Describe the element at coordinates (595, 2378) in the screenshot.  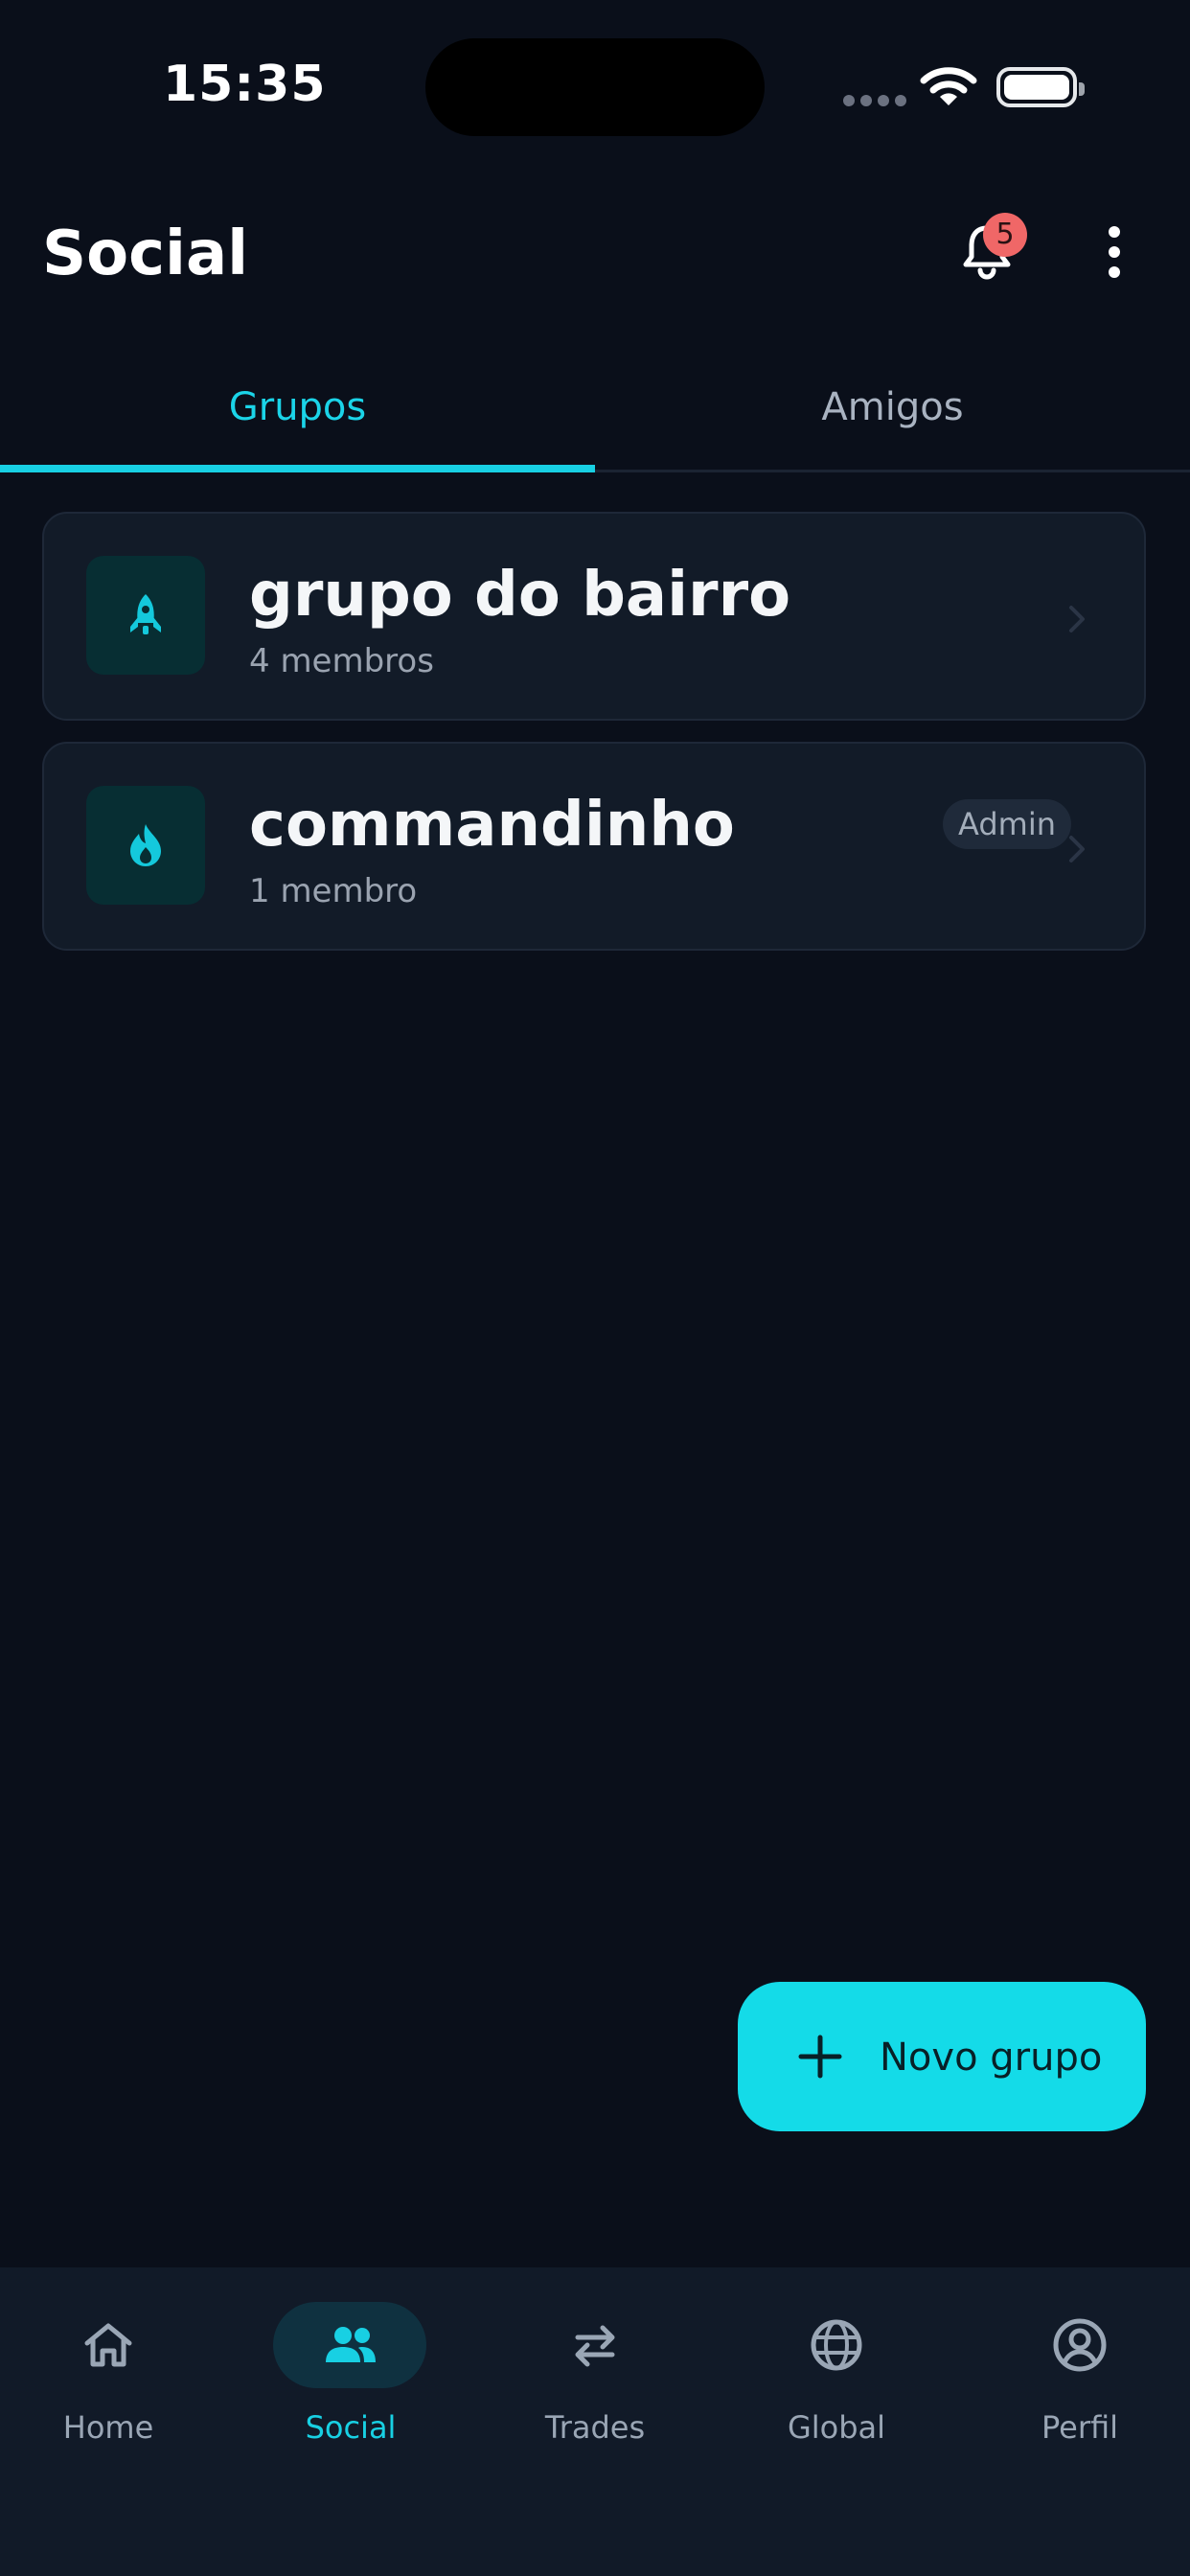
I see `nav-trades: Trades` at that location.